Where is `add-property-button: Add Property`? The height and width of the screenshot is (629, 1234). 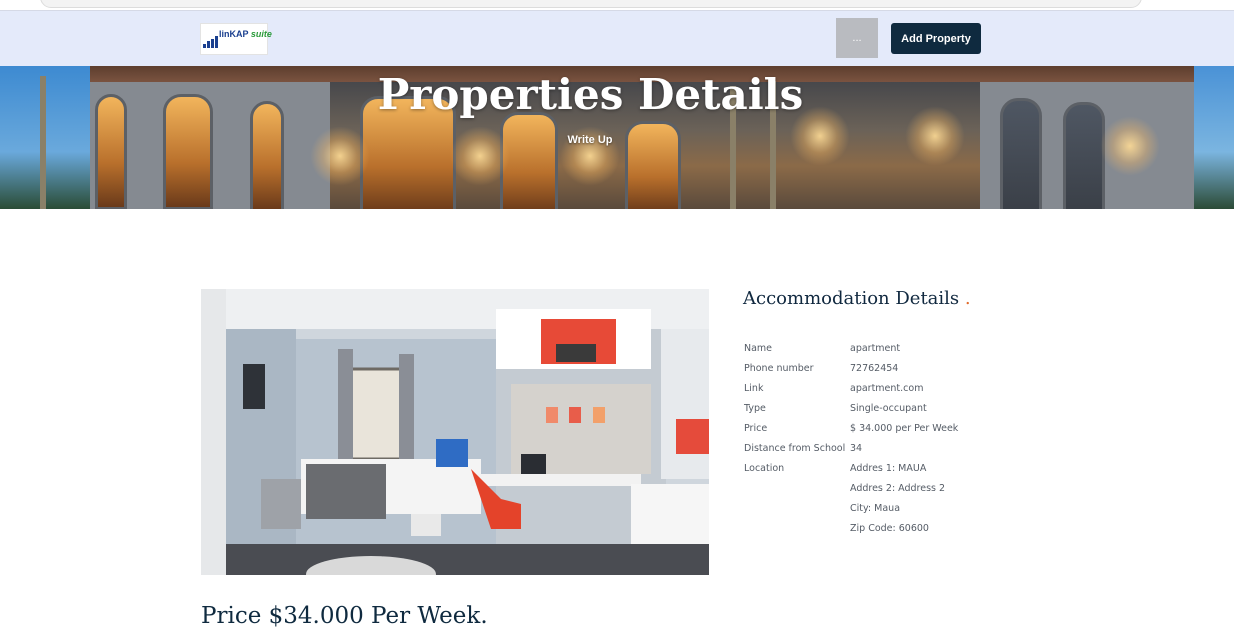
add-property-button: Add Property is located at coordinates (936, 38).